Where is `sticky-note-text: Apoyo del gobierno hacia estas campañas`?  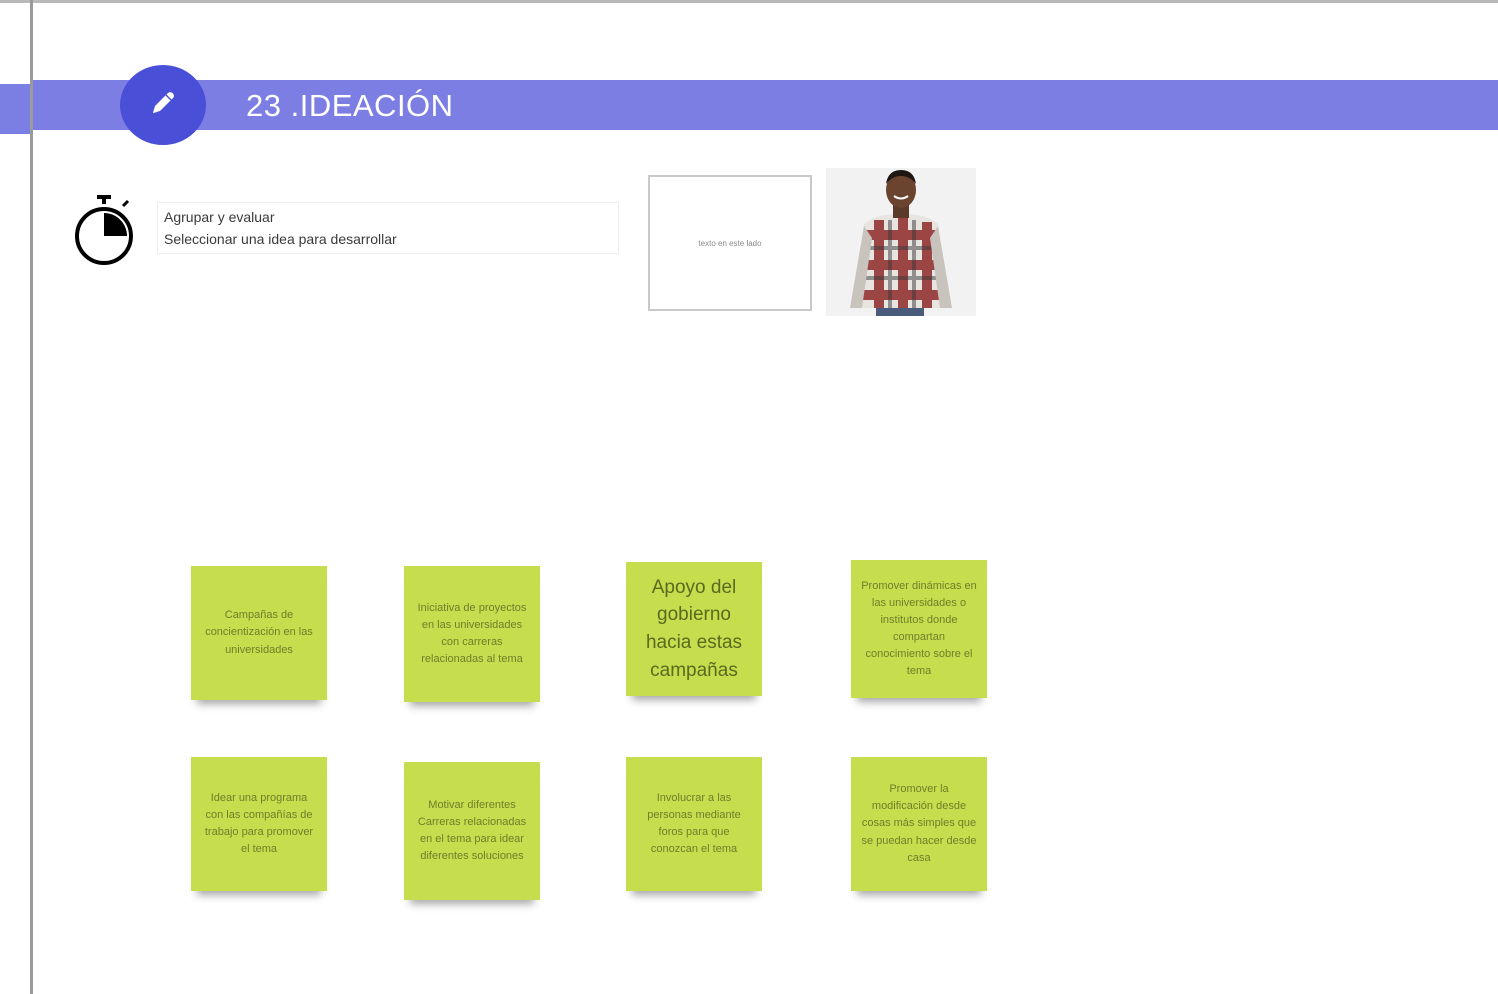 sticky-note-text: Apoyo del gobierno hacia estas campañas is located at coordinates (694, 628).